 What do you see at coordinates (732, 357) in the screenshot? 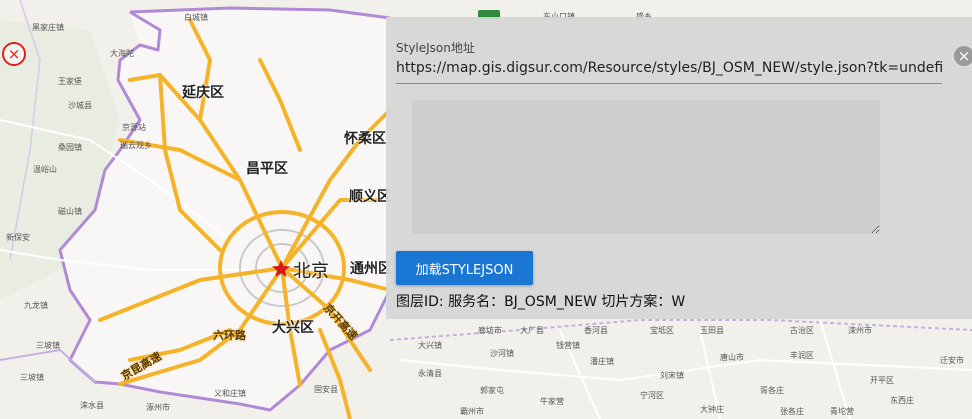
I see `place-label: 唐山市` at bounding box center [732, 357].